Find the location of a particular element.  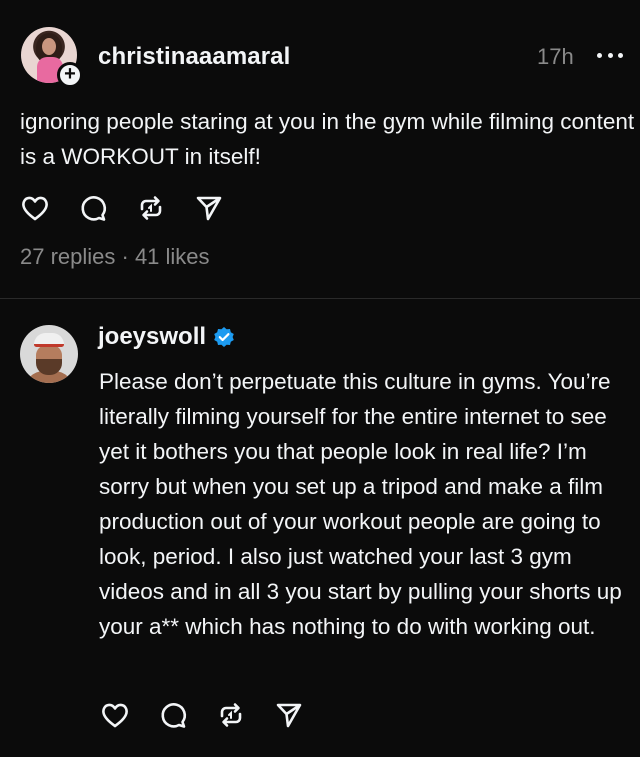

post-username: christinaaamaral is located at coordinates (194, 57).